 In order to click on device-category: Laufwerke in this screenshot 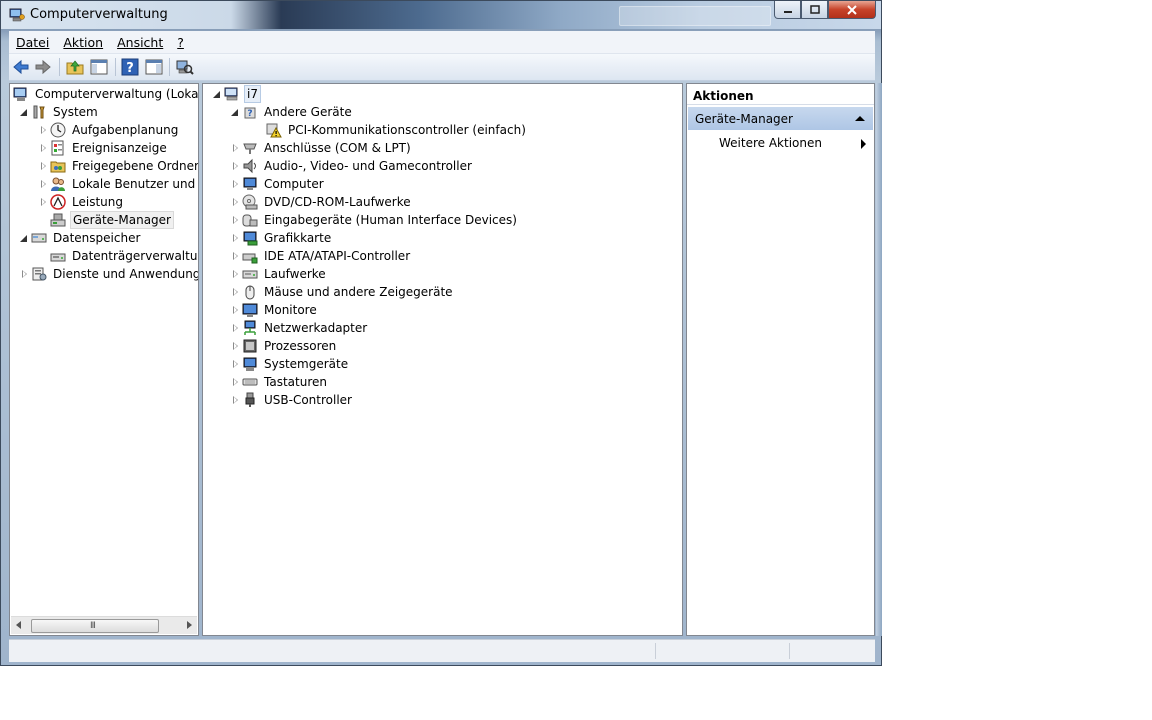, I will do `click(279, 274)`.